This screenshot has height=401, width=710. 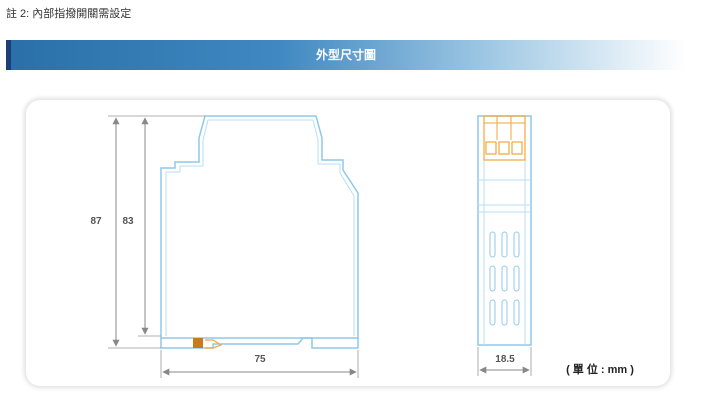 What do you see at coordinates (505, 359) in the screenshot?
I see `width-18-5-label: 18.5` at bounding box center [505, 359].